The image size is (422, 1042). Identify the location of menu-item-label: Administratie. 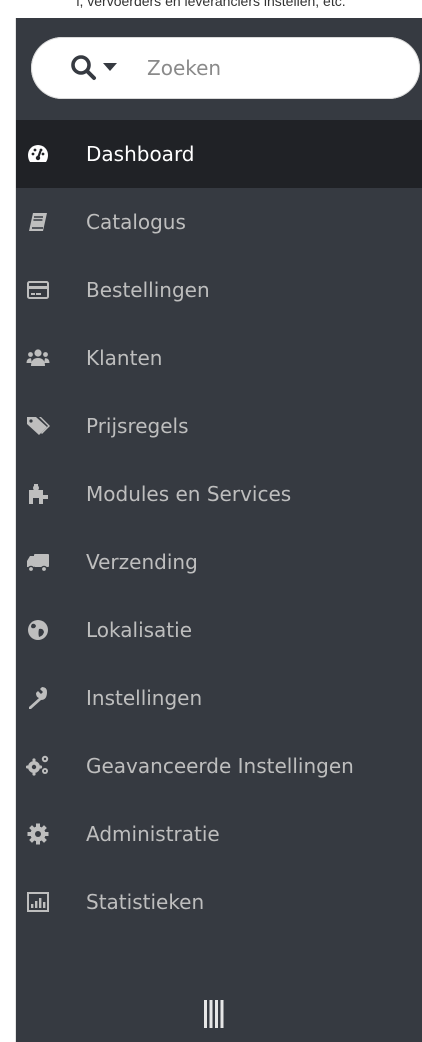
(153, 834).